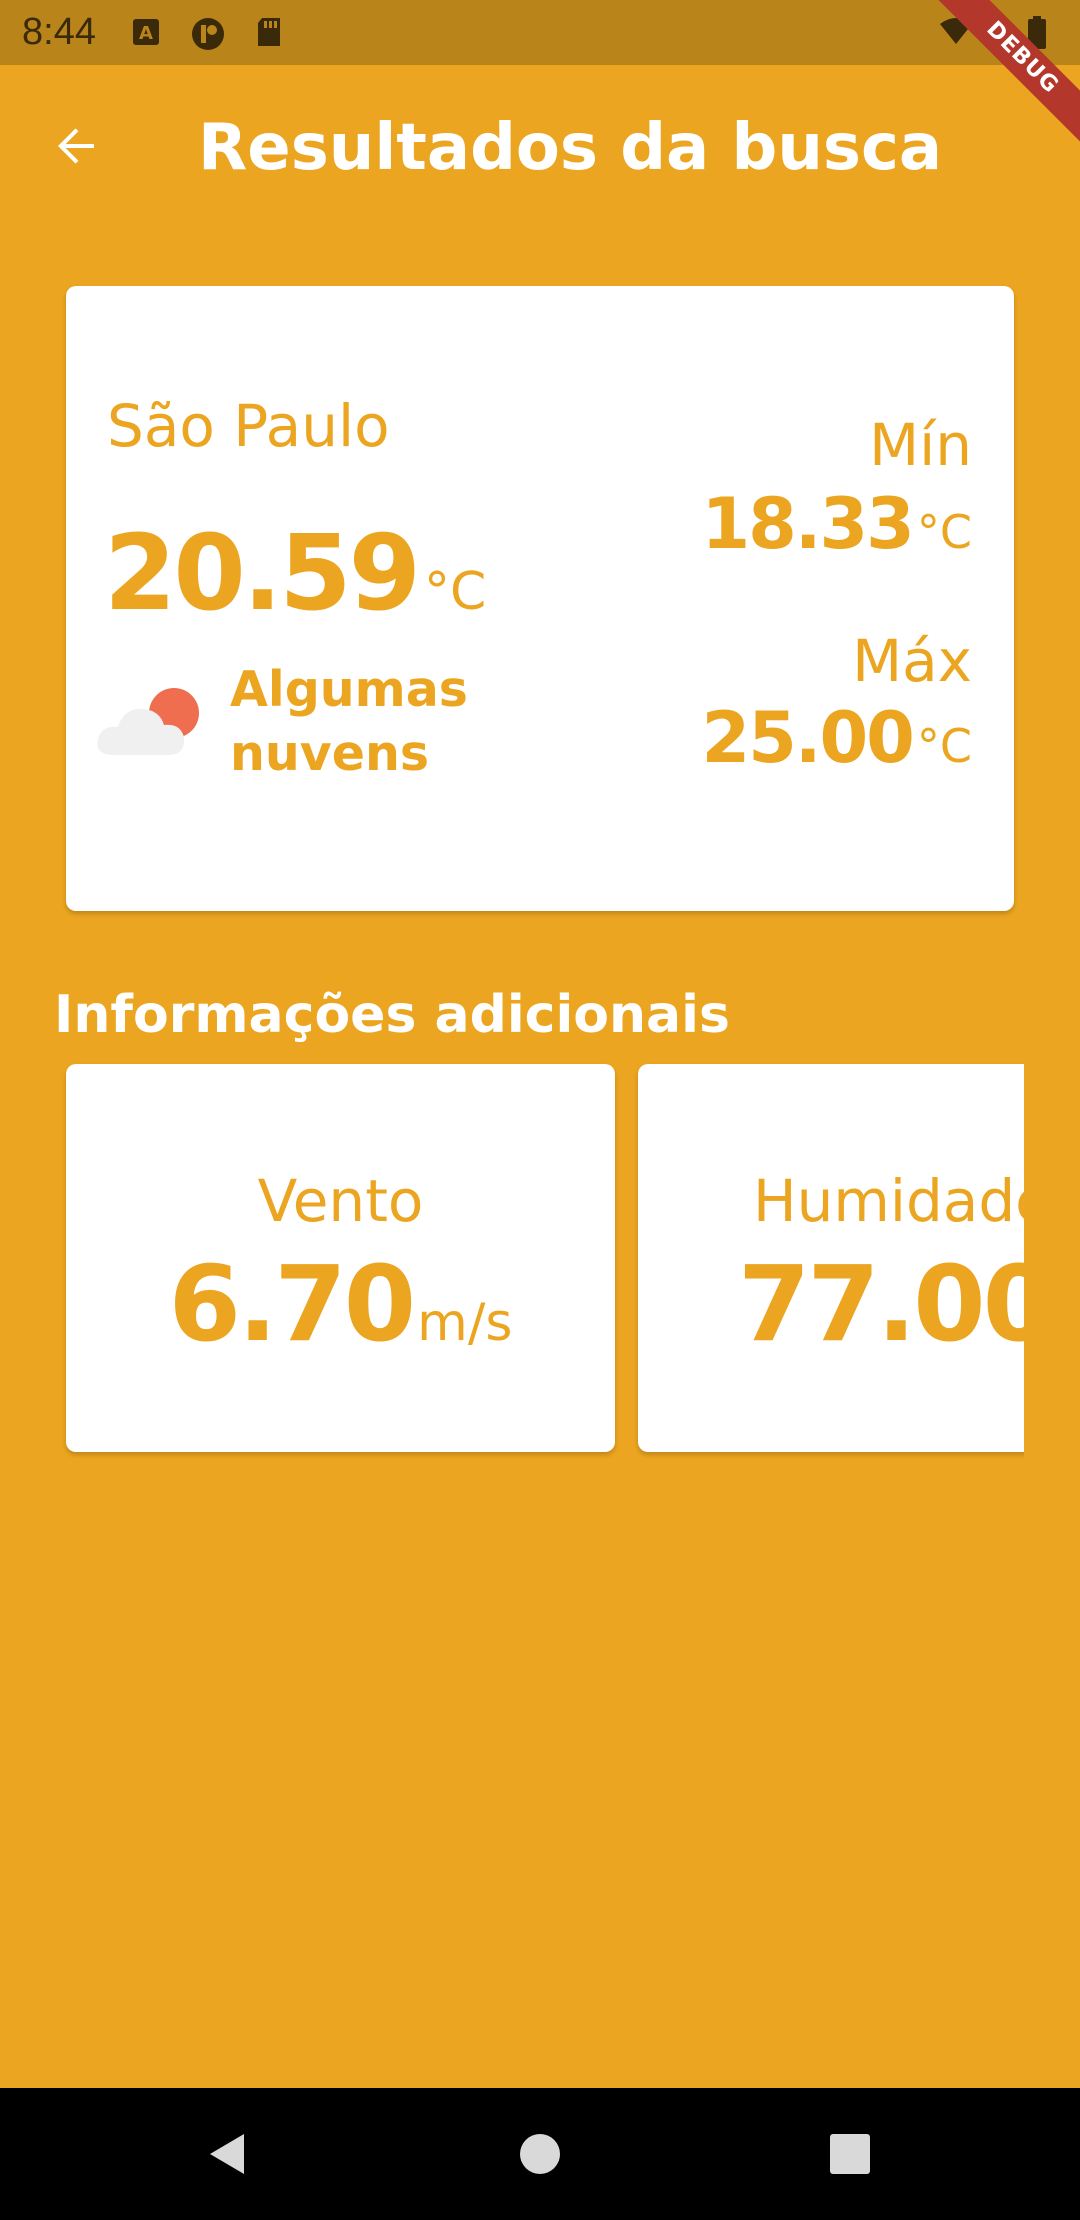  What do you see at coordinates (540, 78) in the screenshot?
I see `status-bar: 8:44 A DEBUG` at bounding box center [540, 78].